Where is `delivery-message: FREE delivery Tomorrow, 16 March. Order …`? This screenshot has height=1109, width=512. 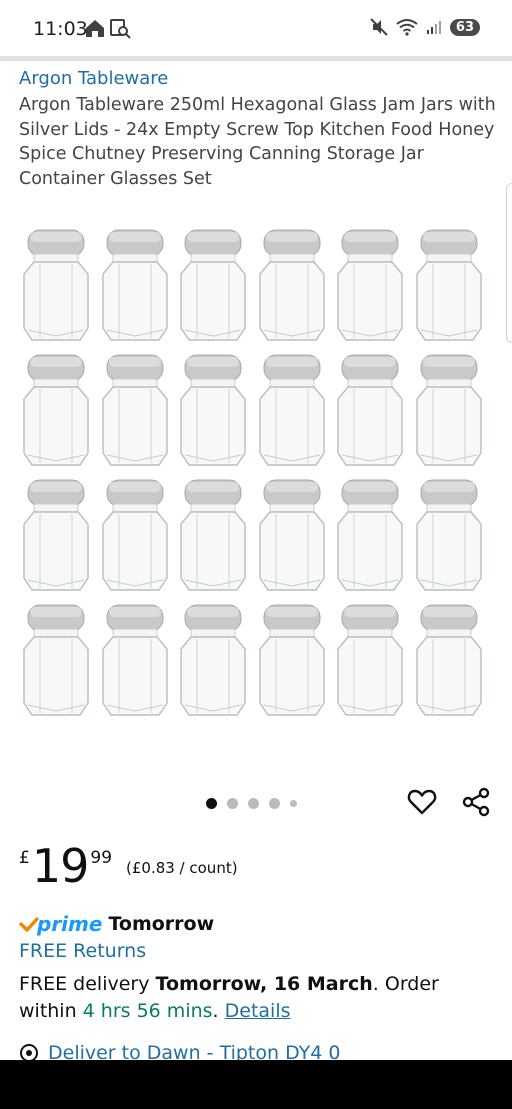 delivery-message: FREE delivery Tomorrow, 16 March. Order … is located at coordinates (259, 998).